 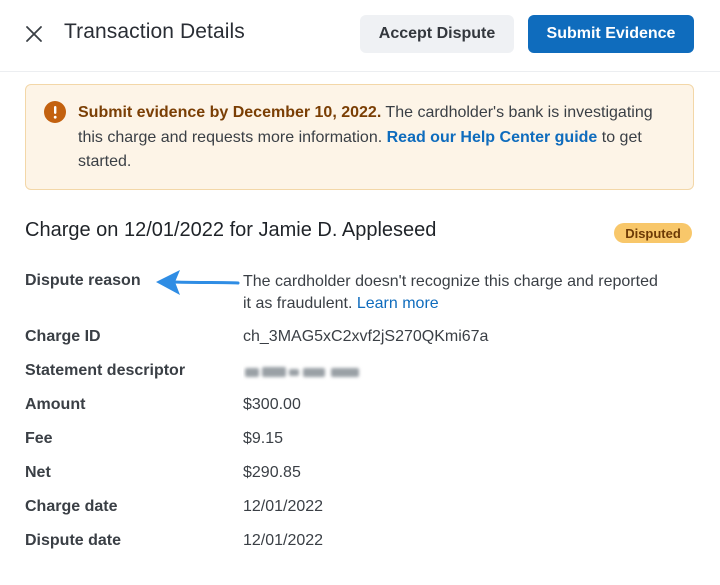 What do you see at coordinates (611, 34) in the screenshot?
I see `submit-evidence-button: Submit Evidence` at bounding box center [611, 34].